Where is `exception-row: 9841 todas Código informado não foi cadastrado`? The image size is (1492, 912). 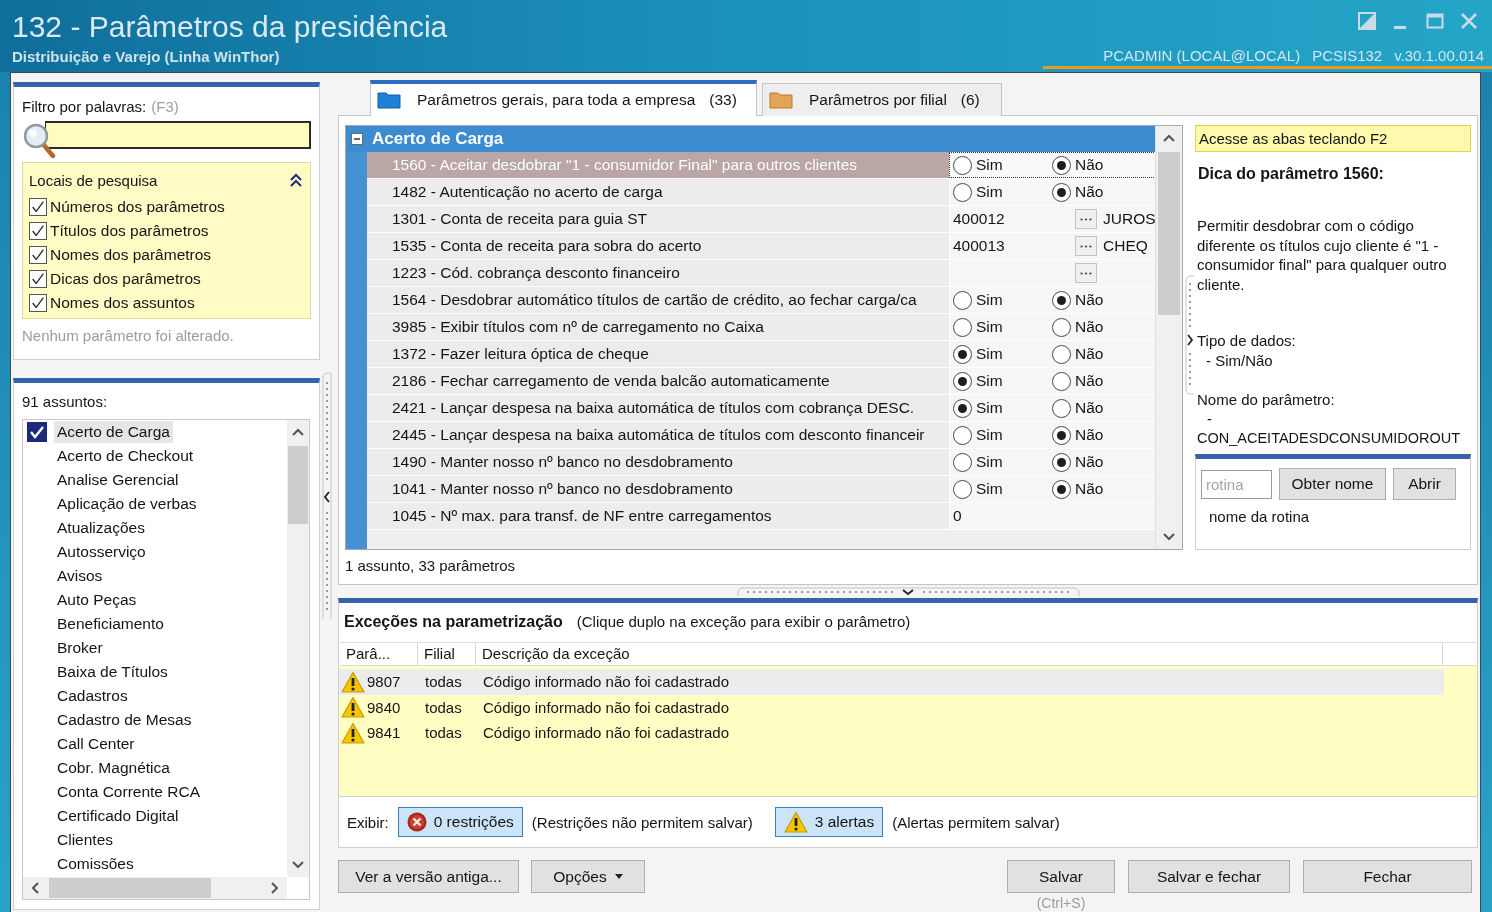 exception-row: 9841 todas Código informado não foi cadastrado is located at coordinates (891, 733).